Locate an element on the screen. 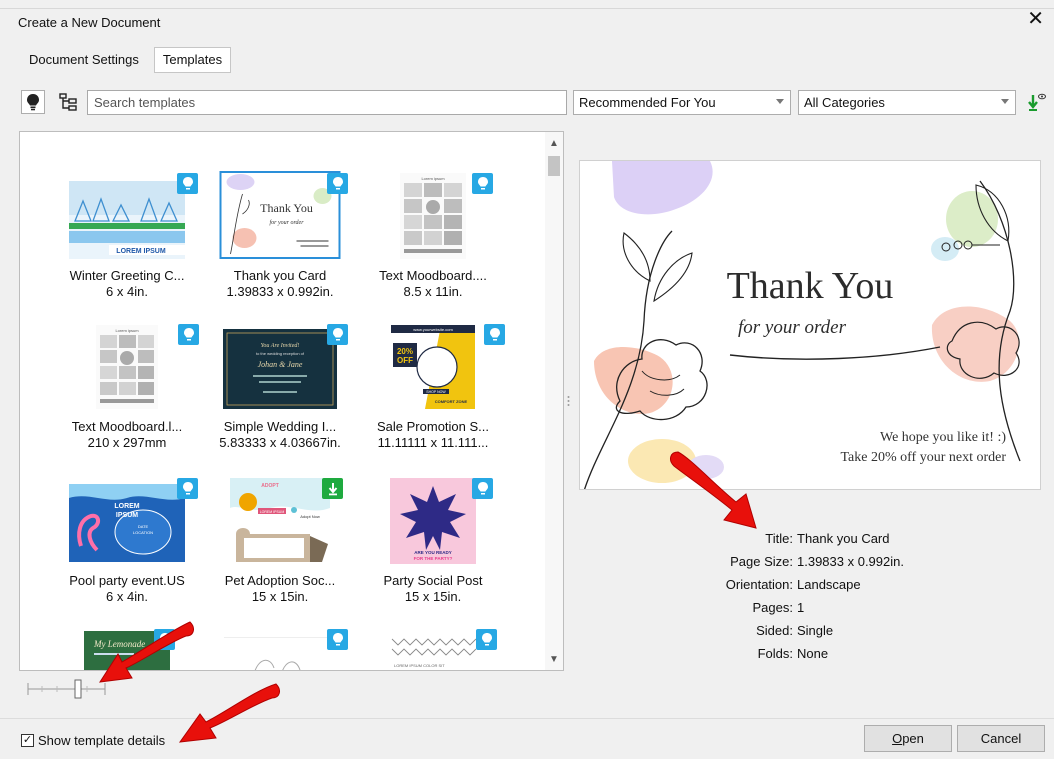  template-tile-partial is located at coordinates (280, 649).